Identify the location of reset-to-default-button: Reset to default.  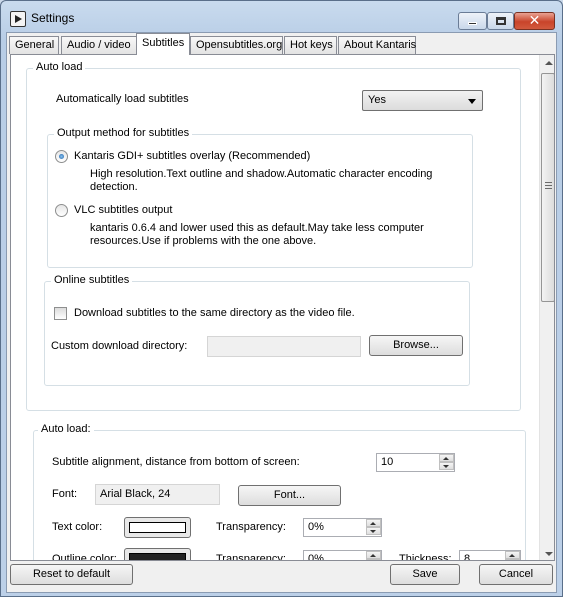
(71, 574).